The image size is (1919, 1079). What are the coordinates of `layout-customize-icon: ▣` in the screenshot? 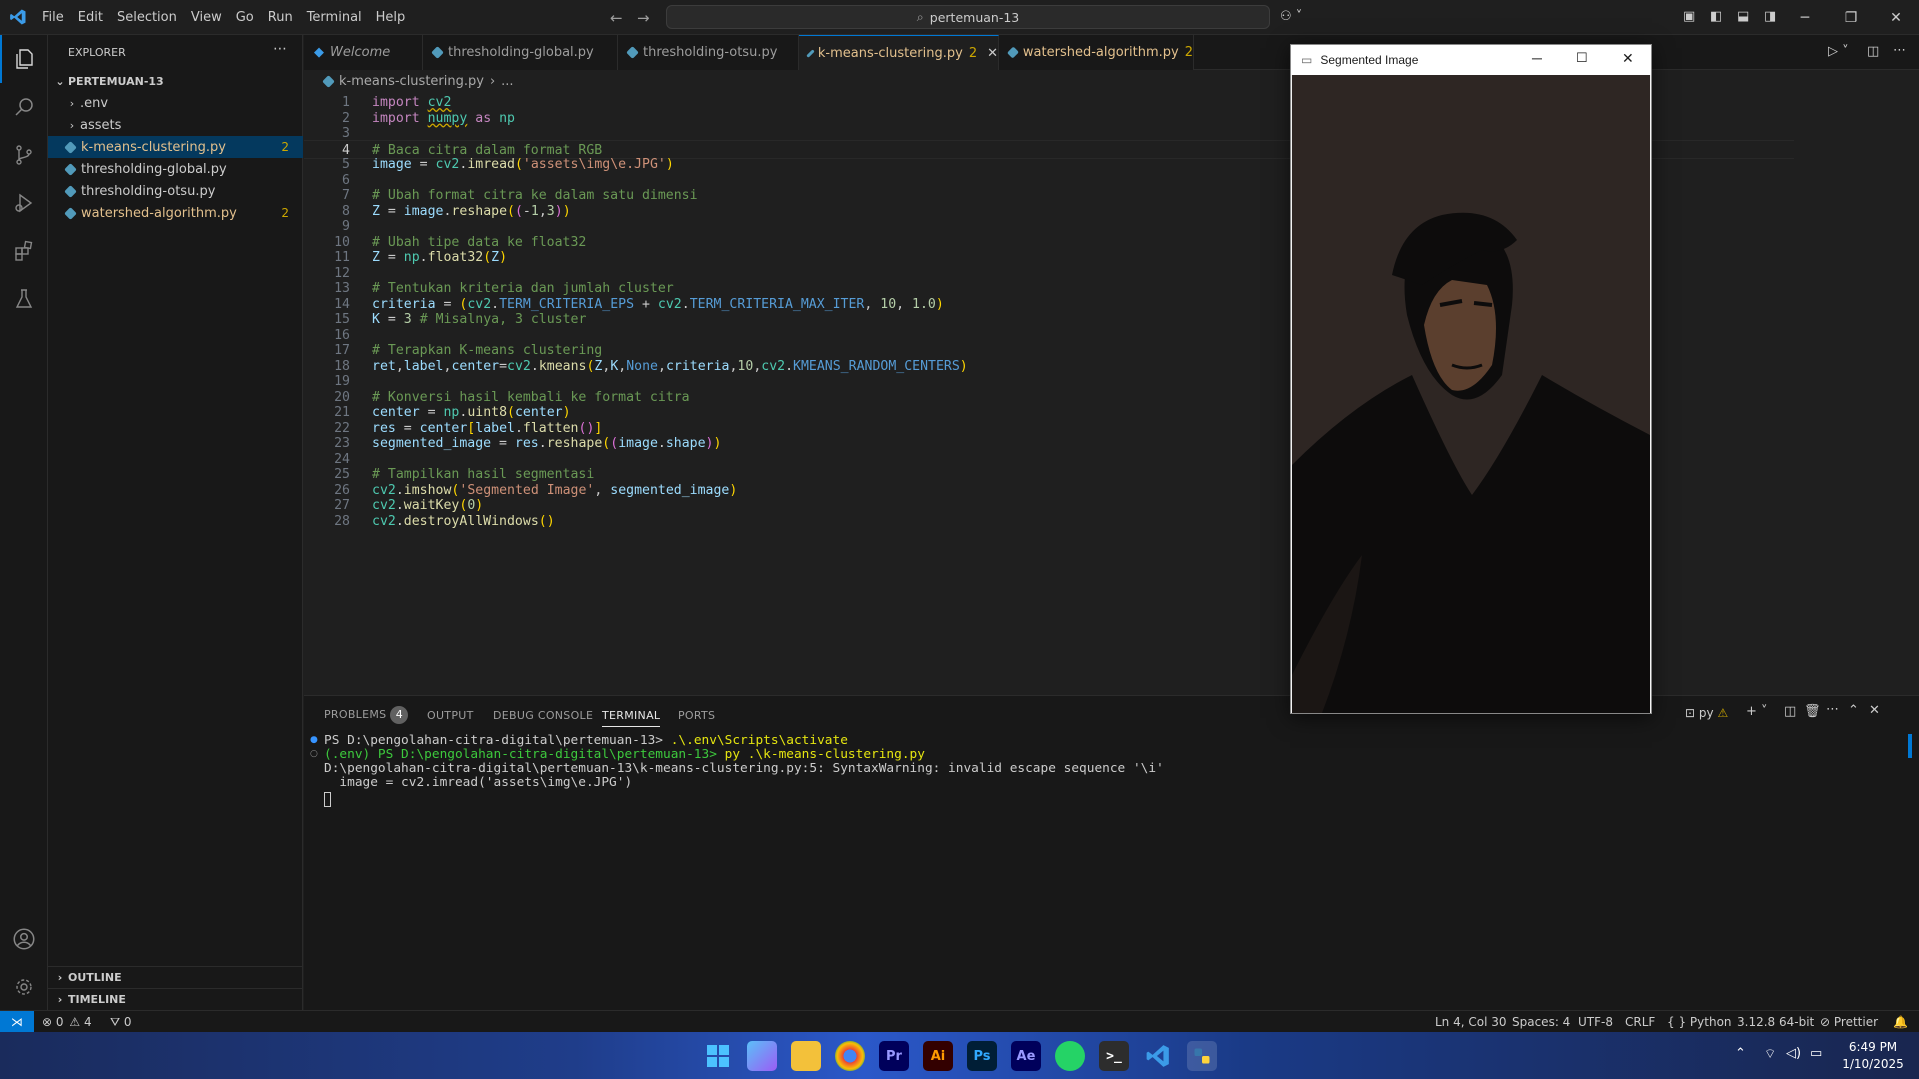 It's located at (1689, 16).